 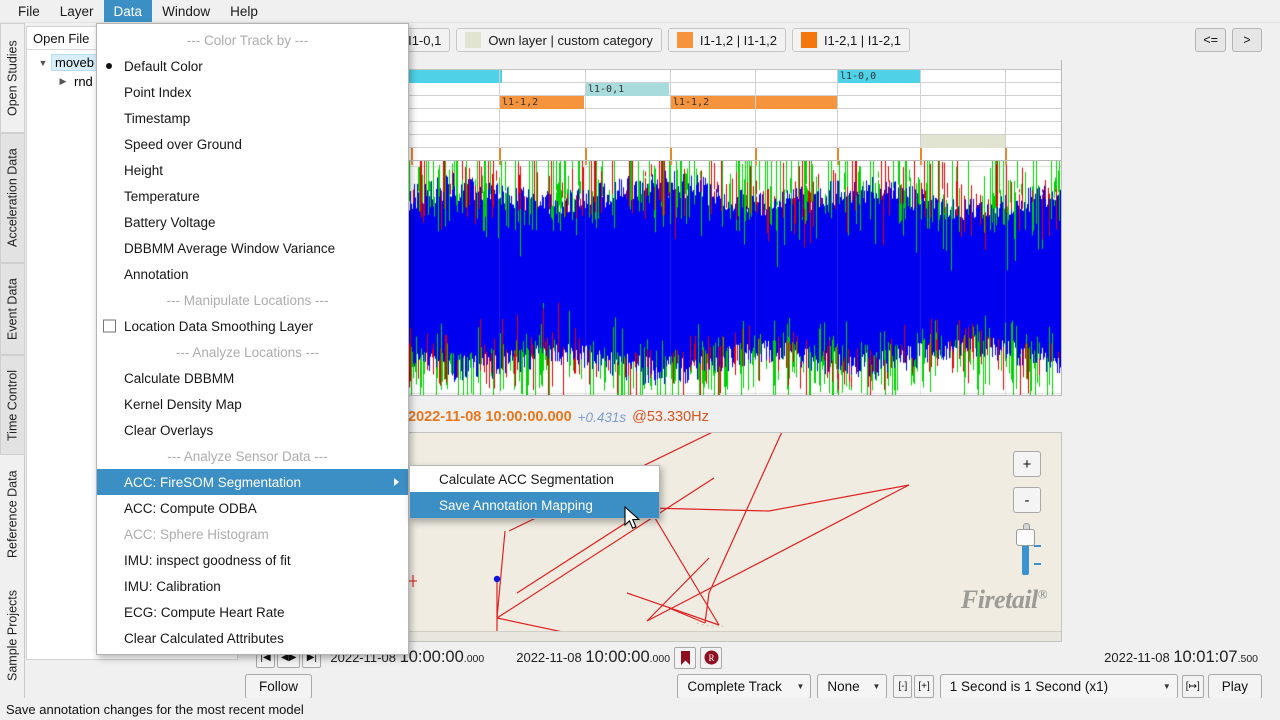 I want to click on menu-help: Help, so click(x=244, y=11).